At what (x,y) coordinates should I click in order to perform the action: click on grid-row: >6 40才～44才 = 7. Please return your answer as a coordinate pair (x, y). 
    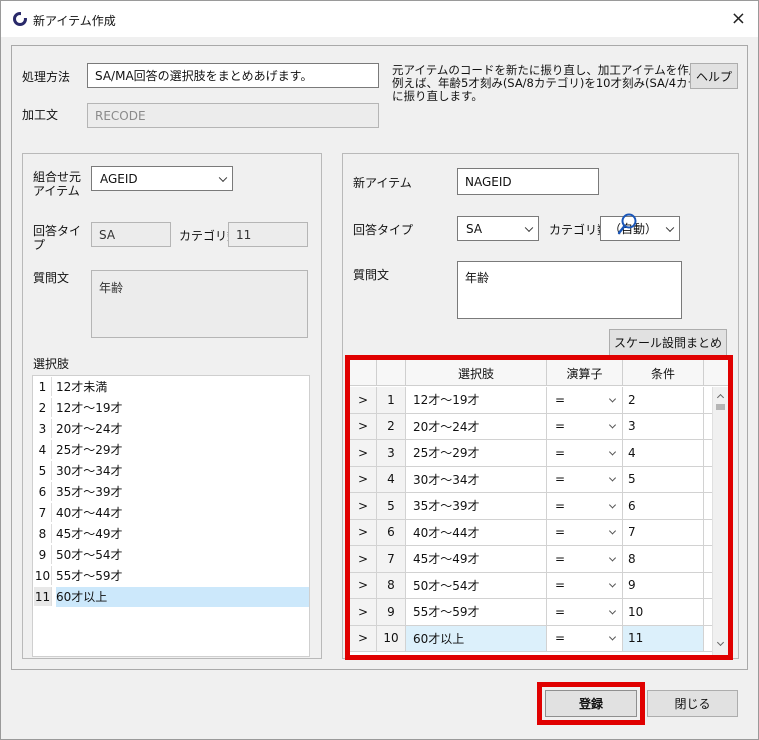
    Looking at the image, I should click on (531, 532).